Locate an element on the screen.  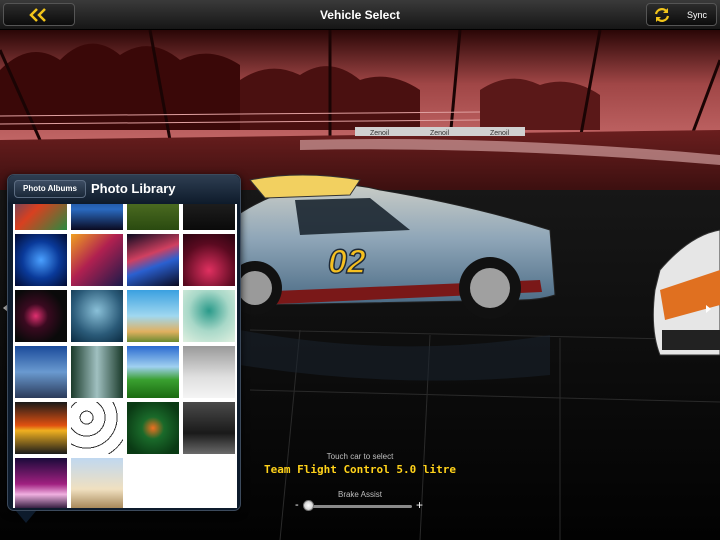
car-number: 02 is located at coordinates (347, 262).